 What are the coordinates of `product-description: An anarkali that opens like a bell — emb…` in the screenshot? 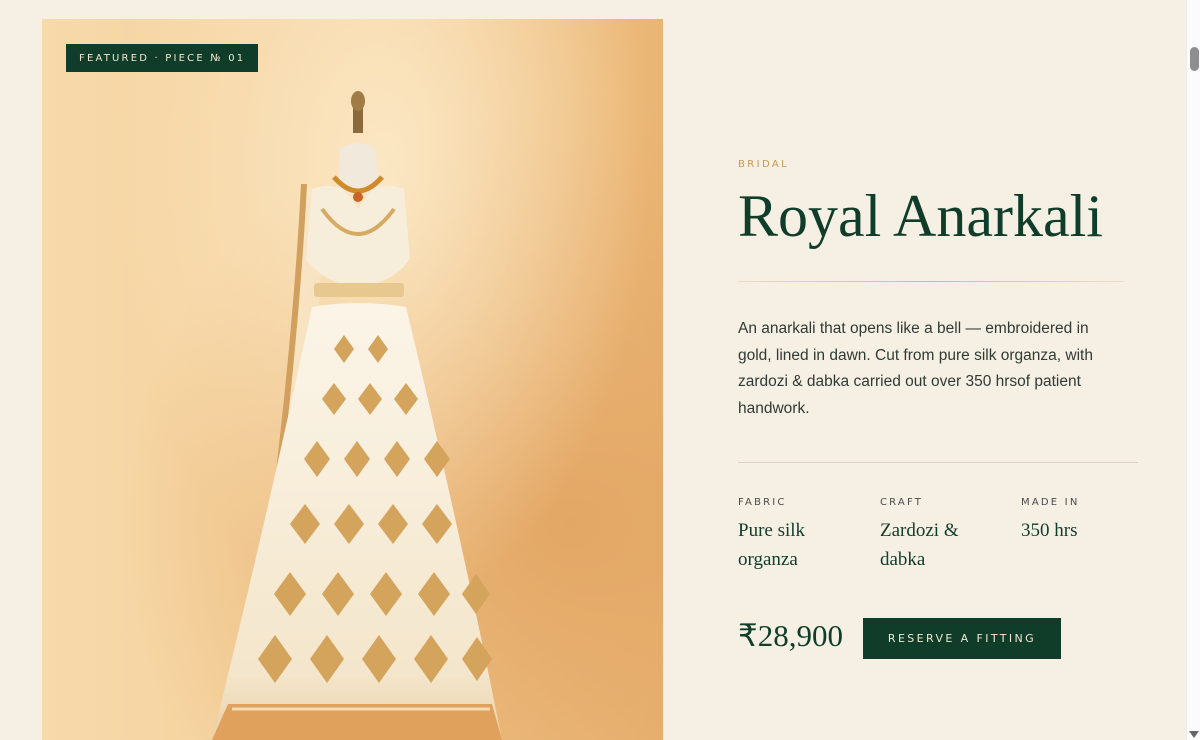 It's located at (915, 368).